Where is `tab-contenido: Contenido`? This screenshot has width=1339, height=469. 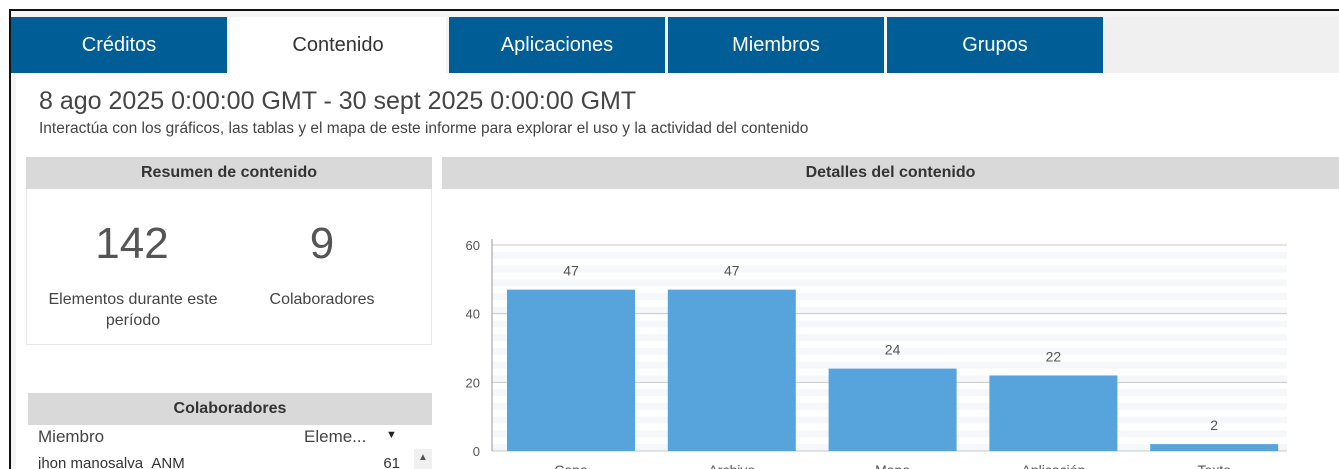
tab-contenido: Contenido is located at coordinates (338, 45).